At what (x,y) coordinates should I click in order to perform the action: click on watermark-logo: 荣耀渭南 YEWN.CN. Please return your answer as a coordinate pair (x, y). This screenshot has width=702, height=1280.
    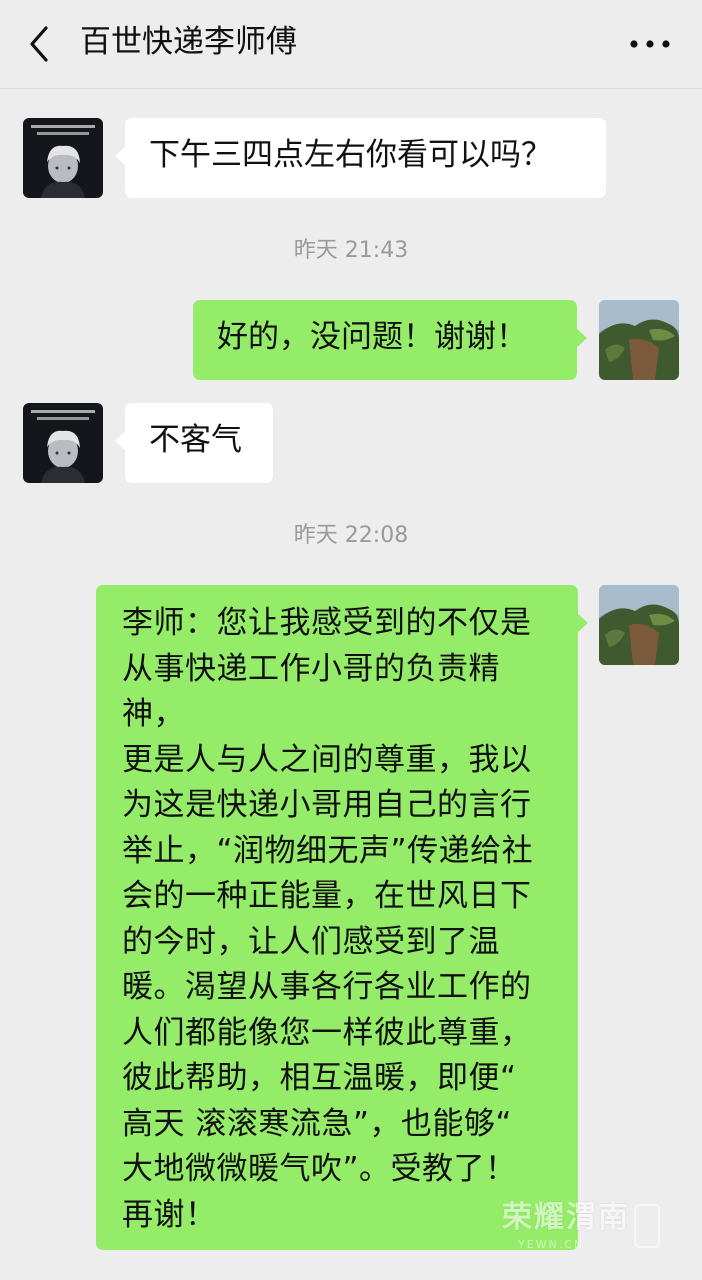
    Looking at the image, I should click on (583, 1230).